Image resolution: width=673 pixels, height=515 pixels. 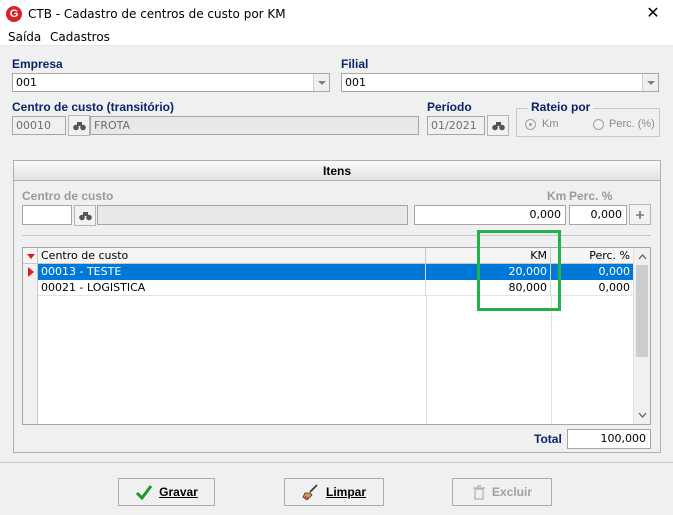 What do you see at coordinates (557, 196) in the screenshot?
I see `itens-km-label: Km` at bounding box center [557, 196].